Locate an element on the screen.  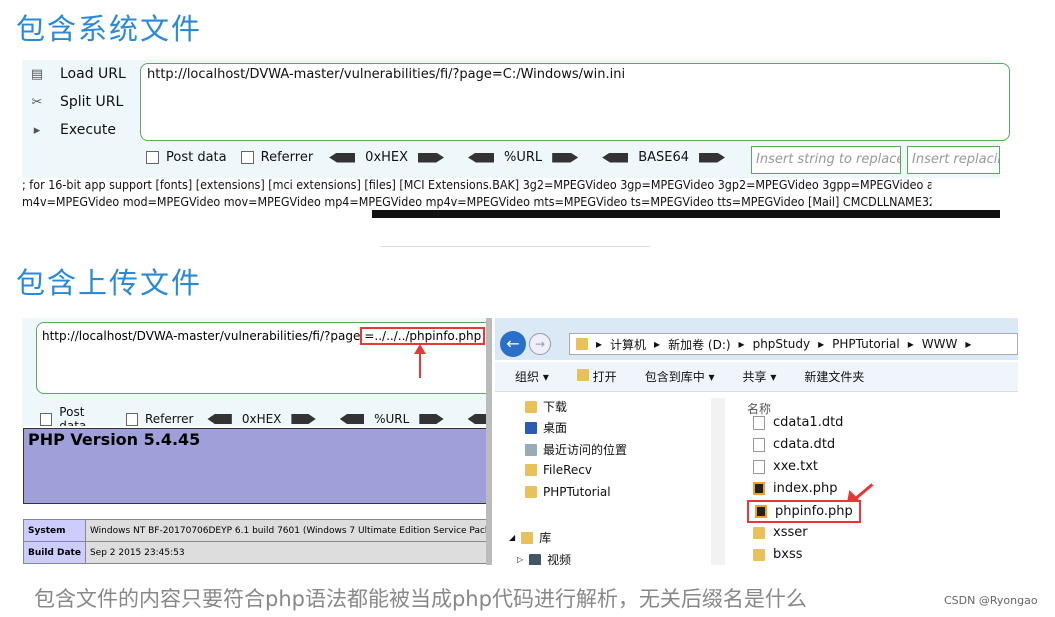
breadcrumb-item: PHPTutorial is located at coordinates (866, 344).